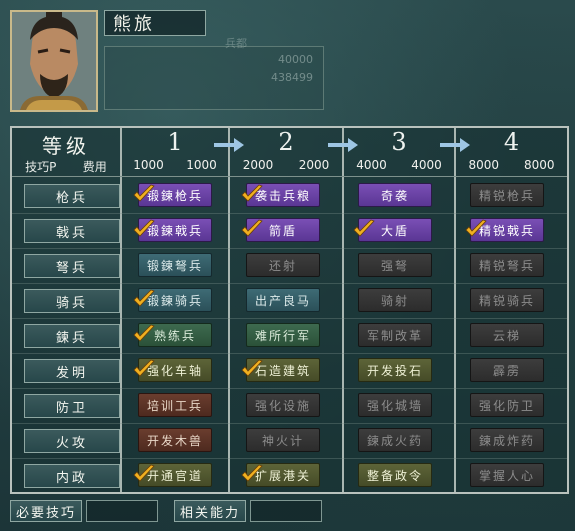 The width and height of the screenshot is (575, 531). What do you see at coordinates (122, 511) in the screenshot?
I see `required-skill-field` at bounding box center [122, 511].